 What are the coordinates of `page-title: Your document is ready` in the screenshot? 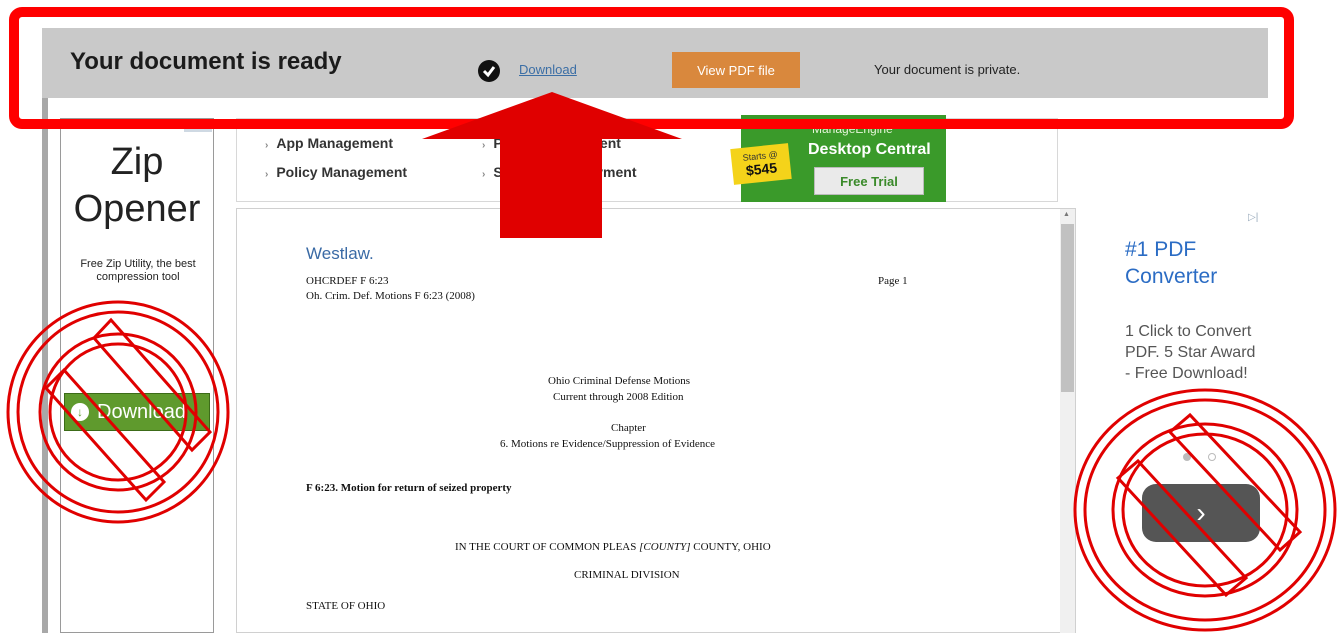 It's located at (206, 61).